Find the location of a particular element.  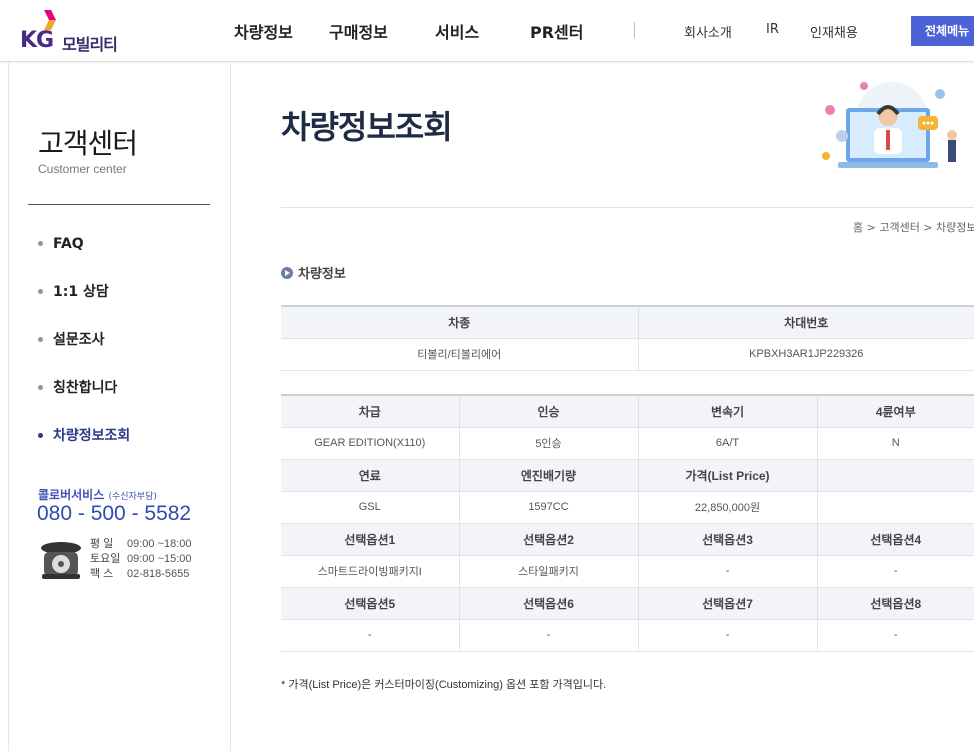

hours-key: 평 일 is located at coordinates (102, 544).